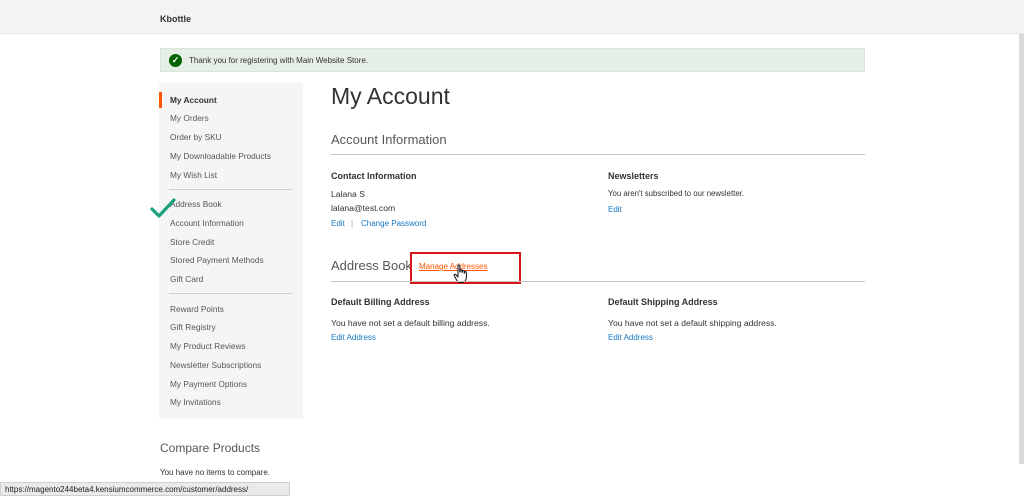 Image resolution: width=1024 pixels, height=496 pixels. I want to click on address-book-title: Address Book, so click(371, 265).